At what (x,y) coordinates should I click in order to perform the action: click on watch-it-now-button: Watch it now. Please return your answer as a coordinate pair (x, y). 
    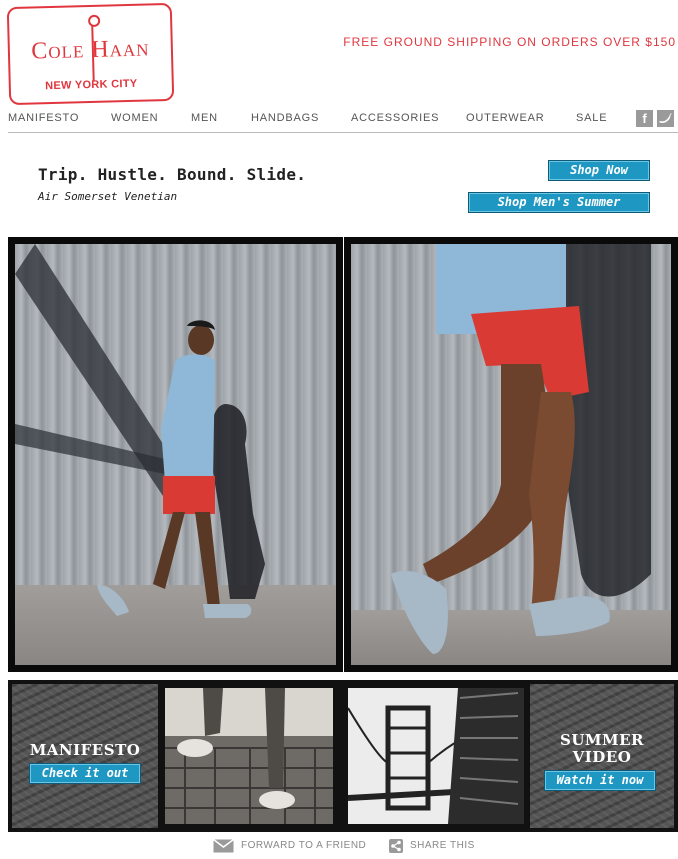
    Looking at the image, I should click on (600, 780).